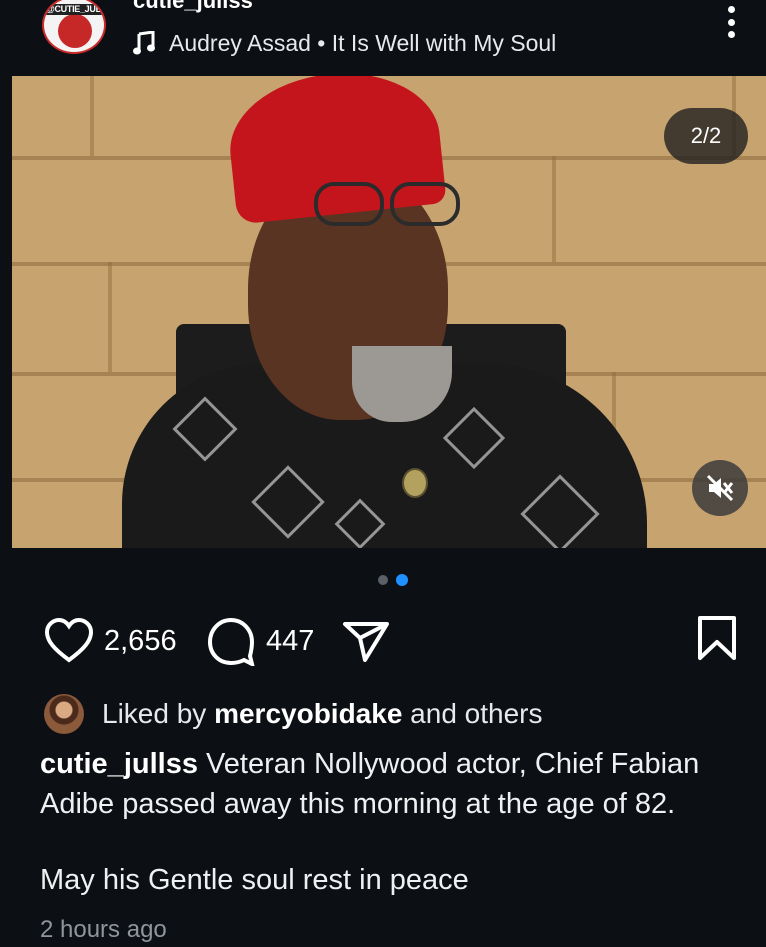 This screenshot has width=766, height=947. I want to click on share-icon, so click(366, 642).